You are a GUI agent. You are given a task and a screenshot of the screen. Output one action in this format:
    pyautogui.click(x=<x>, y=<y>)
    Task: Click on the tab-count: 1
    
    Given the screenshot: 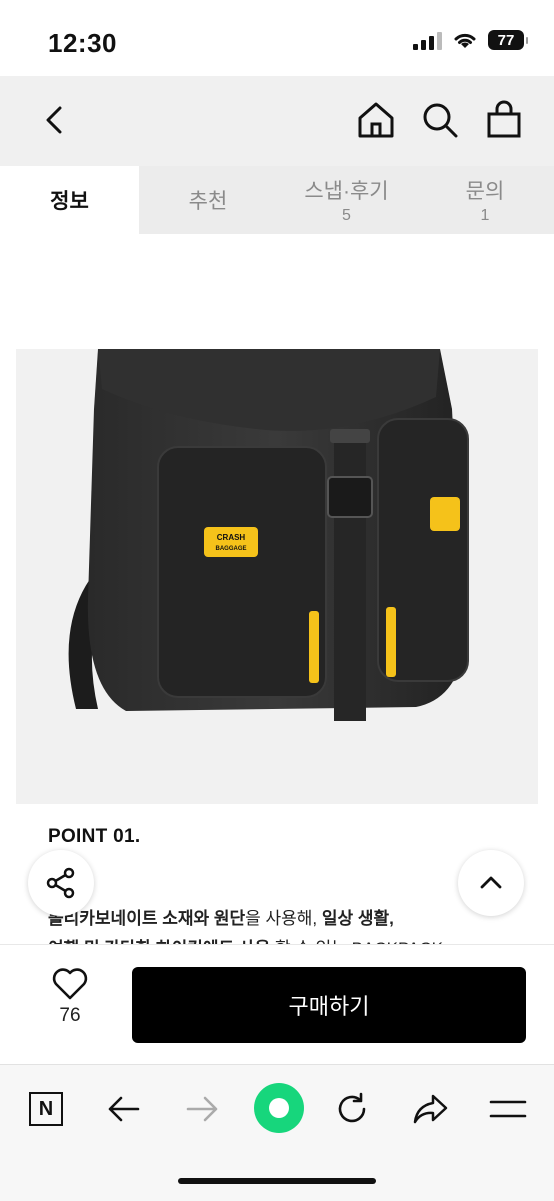 What is the action you would take?
    pyautogui.click(x=485, y=215)
    